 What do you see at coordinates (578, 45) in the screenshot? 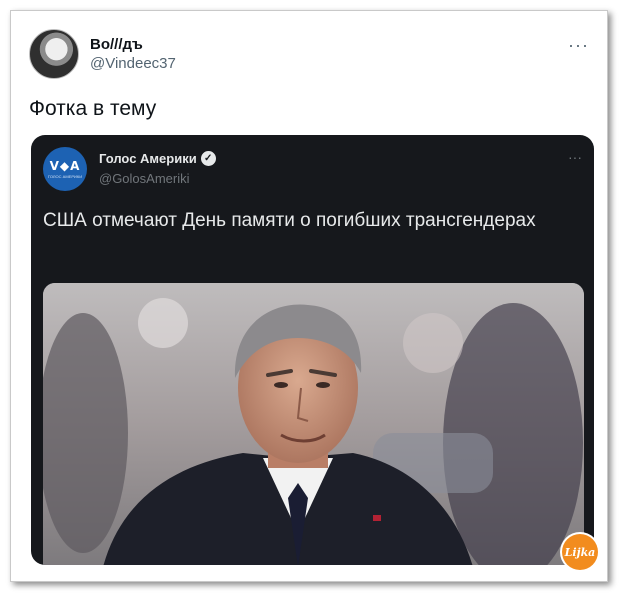
I see `more-options-icon: ···` at bounding box center [578, 45].